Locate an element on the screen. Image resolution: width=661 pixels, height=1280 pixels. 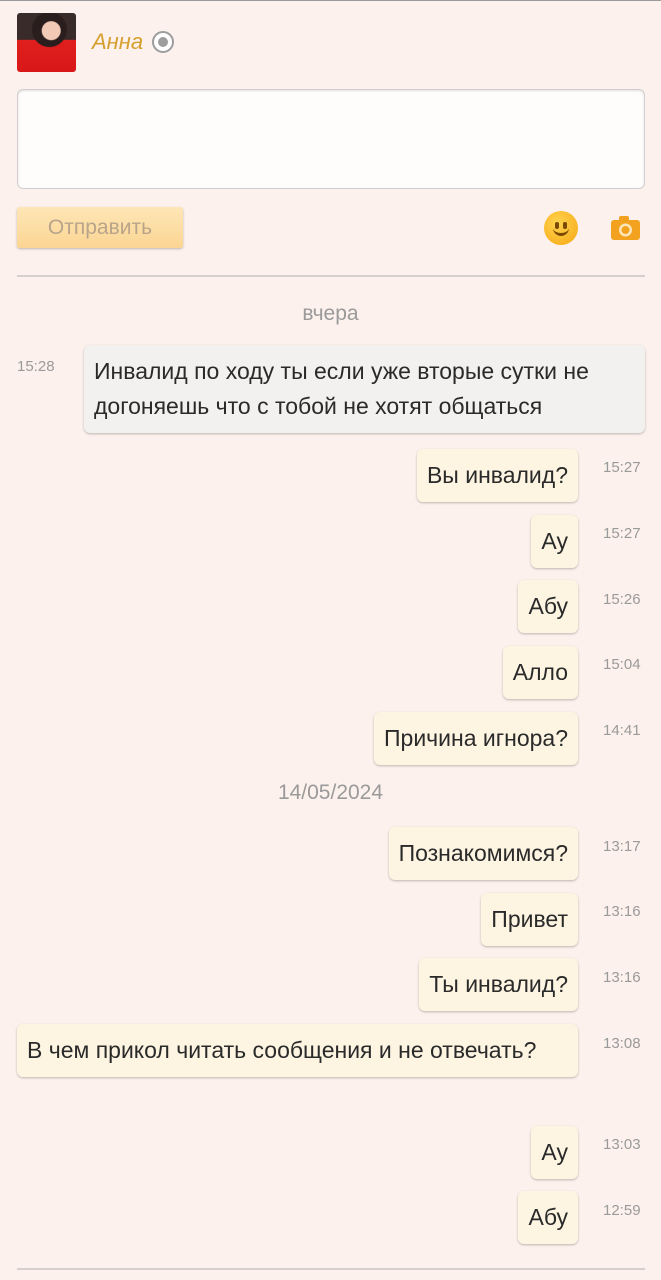
message-bubble: Вы инвалид? is located at coordinates (497, 475).